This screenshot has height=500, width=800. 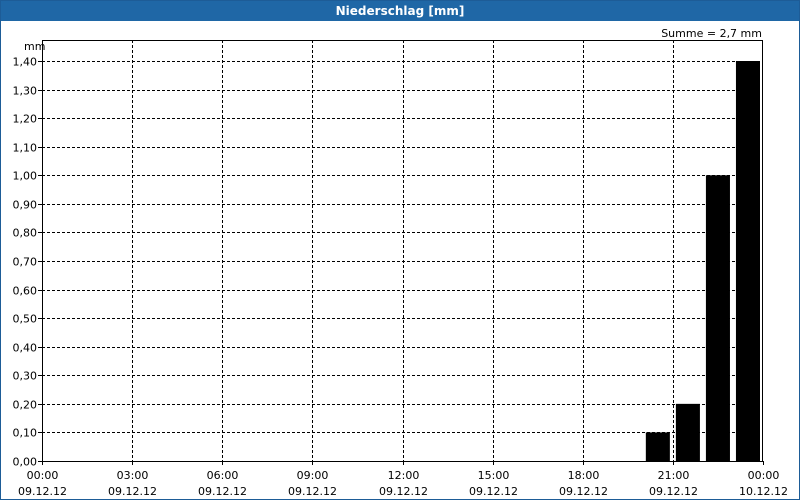 I want to click on y-tick-label: 0,00, so click(x=25, y=462).